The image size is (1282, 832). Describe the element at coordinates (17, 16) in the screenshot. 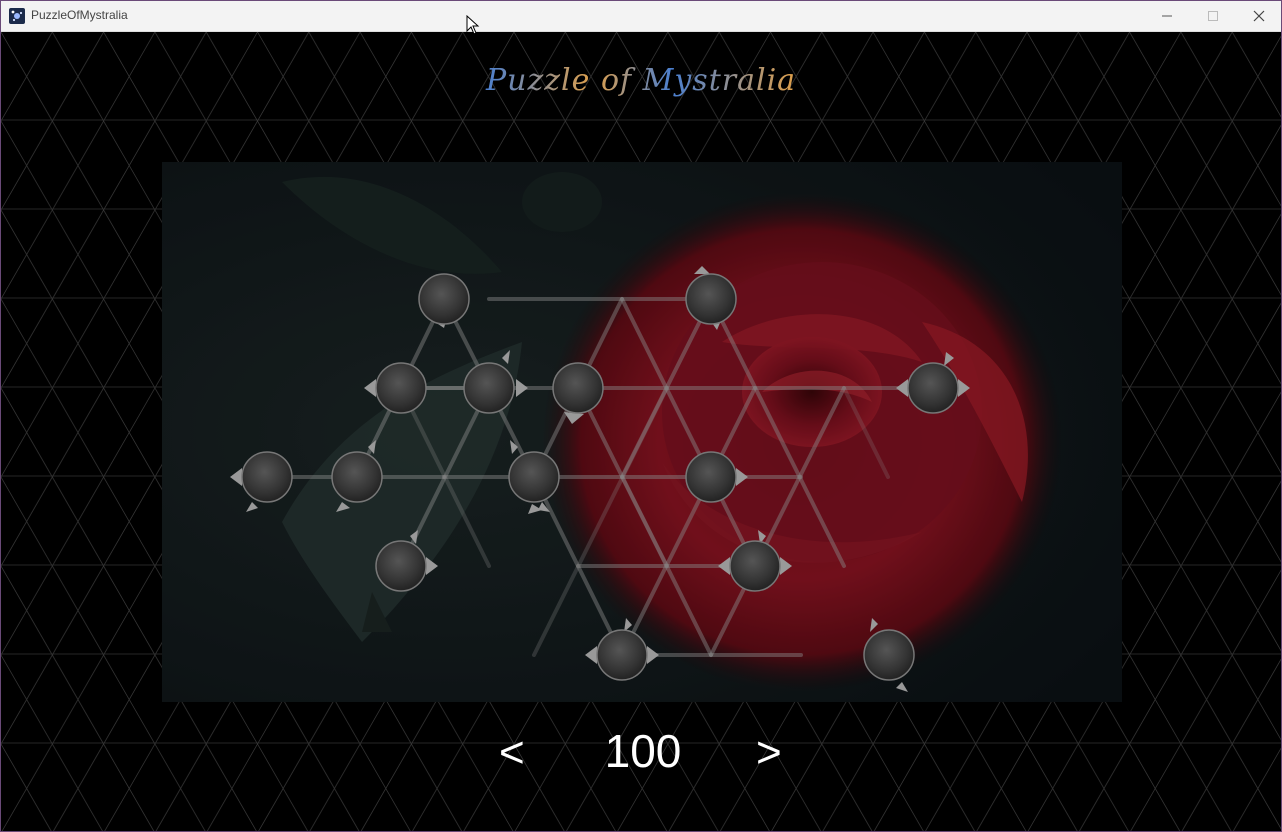

I see `app-icon` at that location.